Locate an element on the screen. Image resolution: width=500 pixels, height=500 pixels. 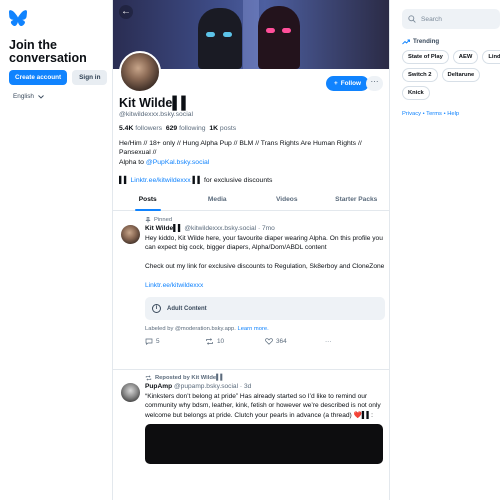
bio-mention-link: @PupKal.bsky.social is located at coordinates (177, 162).